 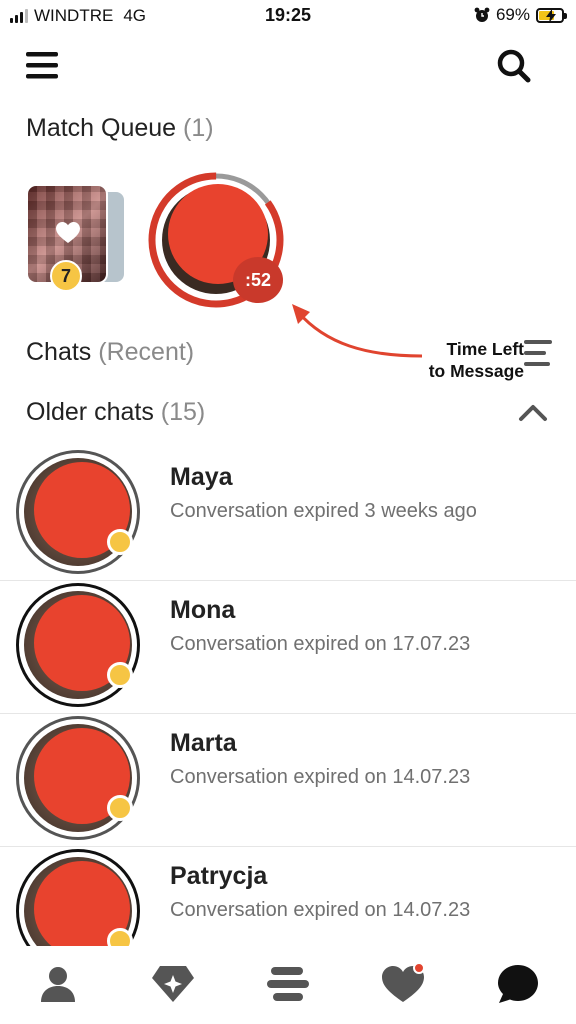 I want to click on match-queue-count: (1), so click(x=198, y=128).